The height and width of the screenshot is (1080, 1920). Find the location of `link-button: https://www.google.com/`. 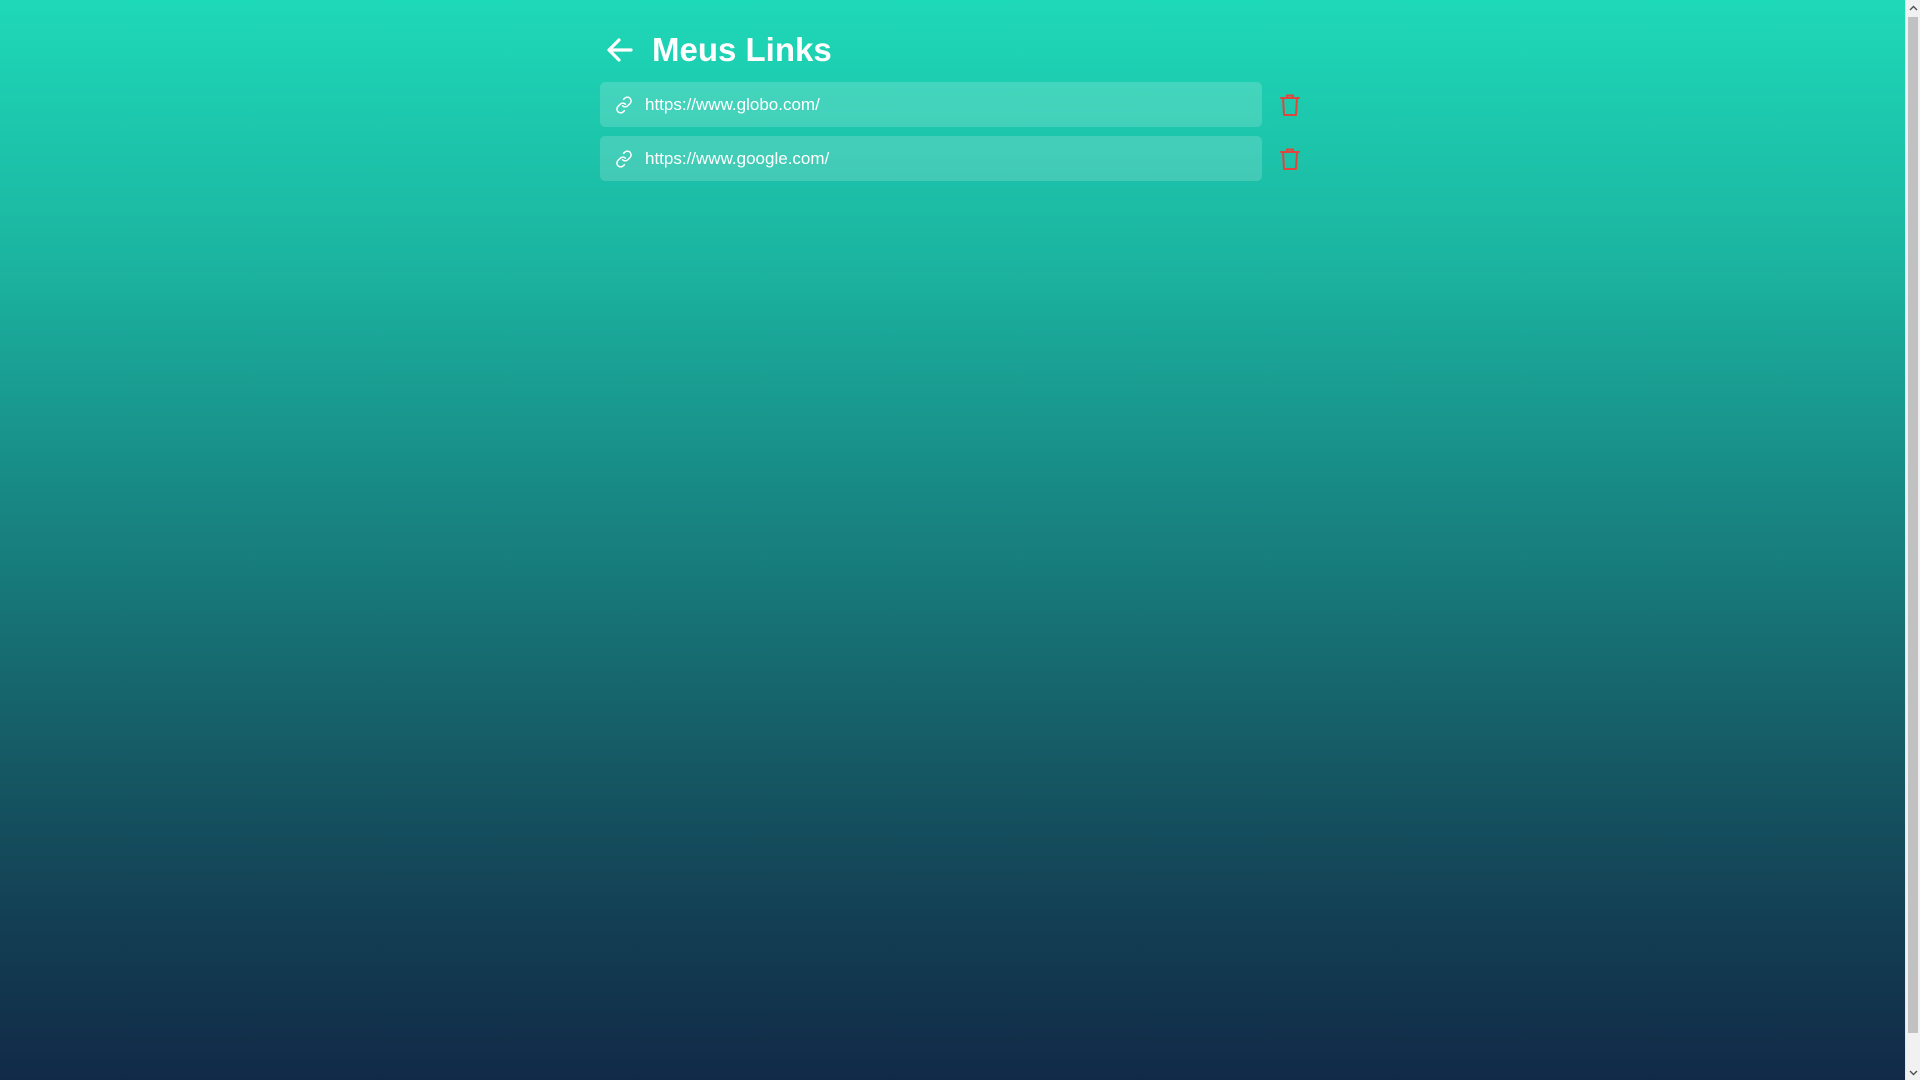

link-button: https://www.google.com/ is located at coordinates (931, 158).